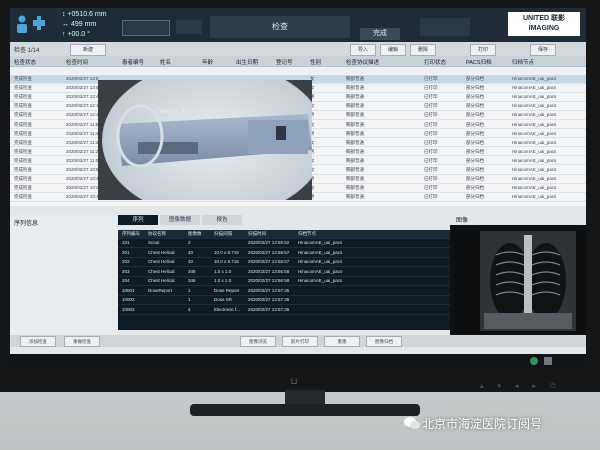 The image size is (600, 450). What do you see at coordinates (257, 234) in the screenshot?
I see `series-header-cell: 扫描时间` at bounding box center [257, 234].